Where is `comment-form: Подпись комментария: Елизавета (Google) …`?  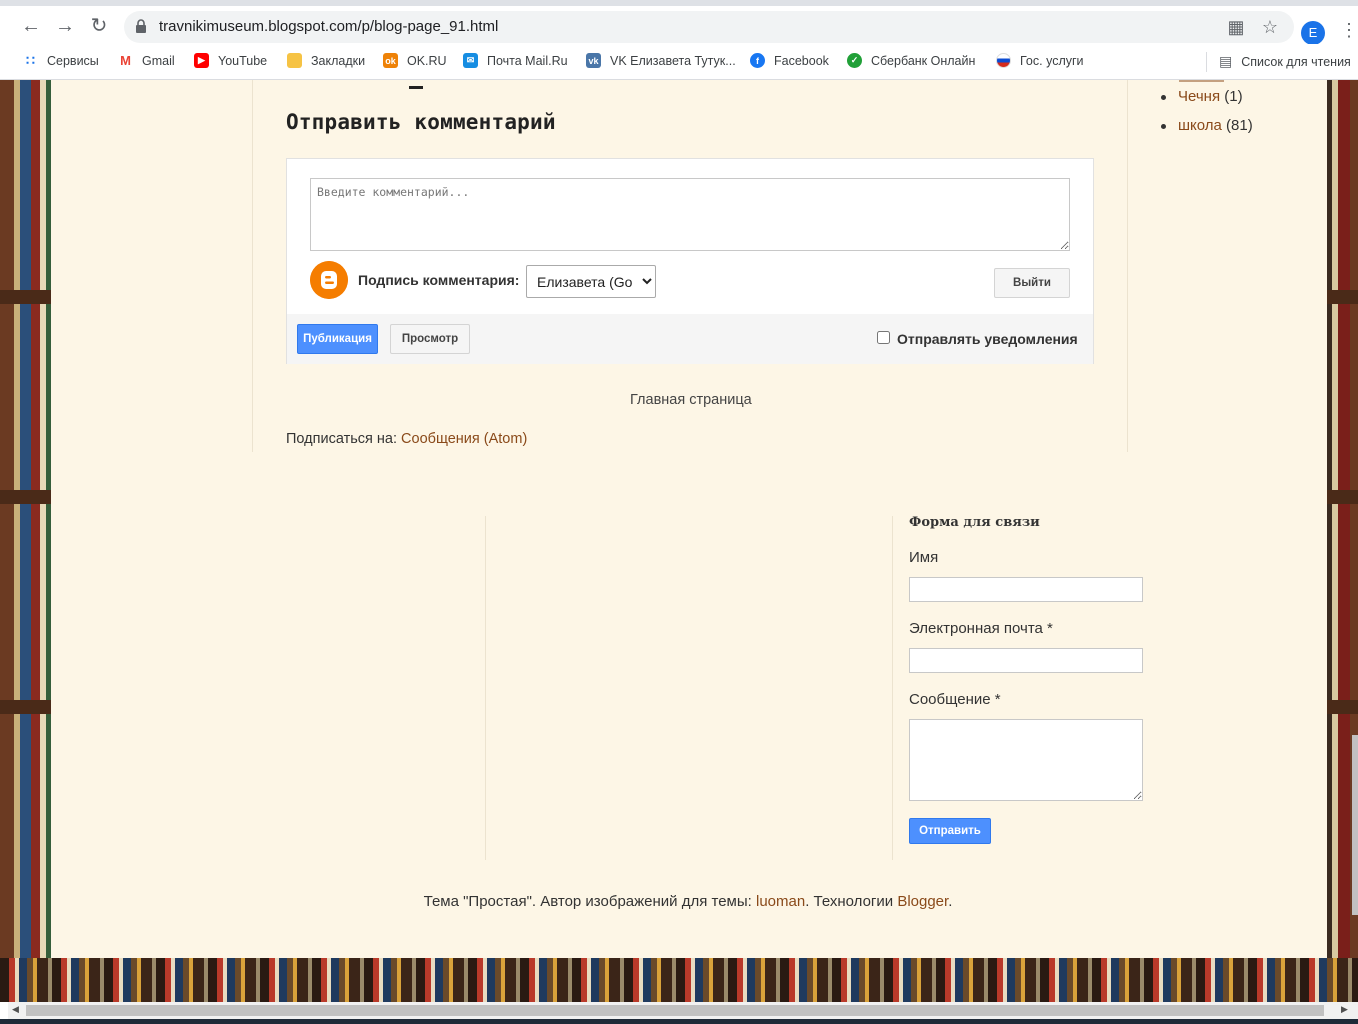
comment-form: Подпись комментария: Елизавета (Google) … is located at coordinates (690, 261).